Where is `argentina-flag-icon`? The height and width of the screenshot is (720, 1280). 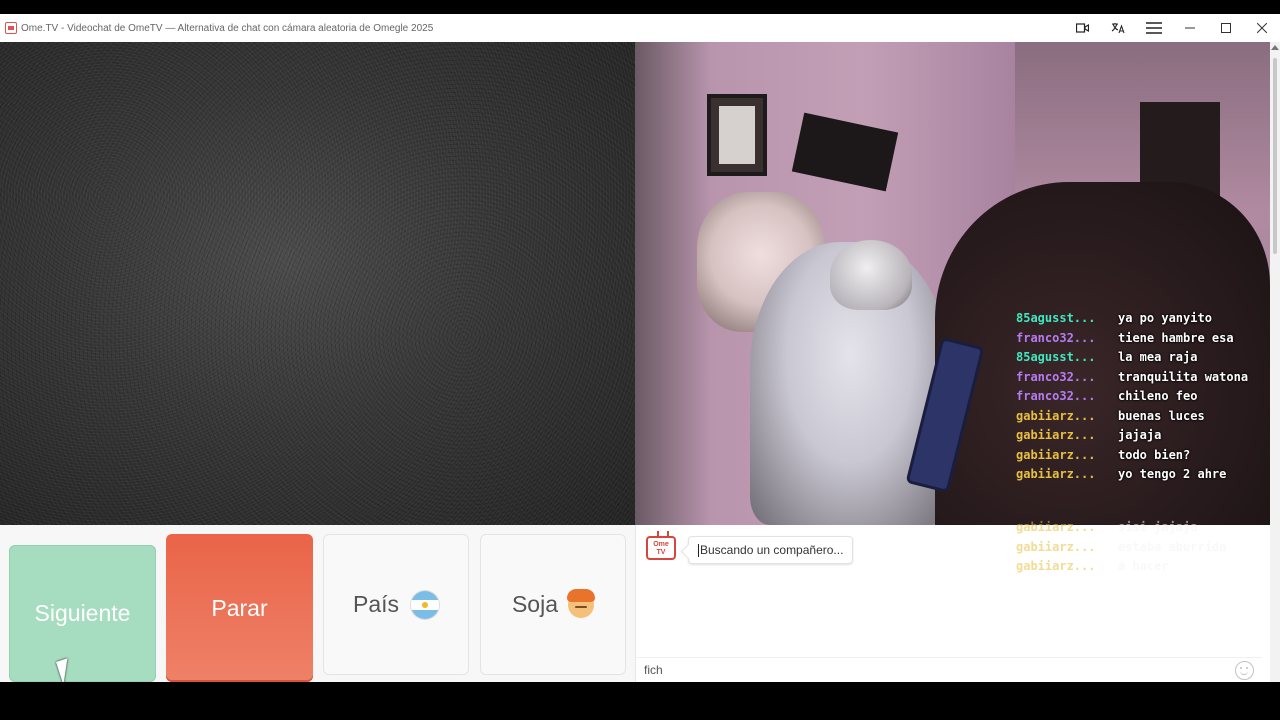 argentina-flag-icon is located at coordinates (425, 604).